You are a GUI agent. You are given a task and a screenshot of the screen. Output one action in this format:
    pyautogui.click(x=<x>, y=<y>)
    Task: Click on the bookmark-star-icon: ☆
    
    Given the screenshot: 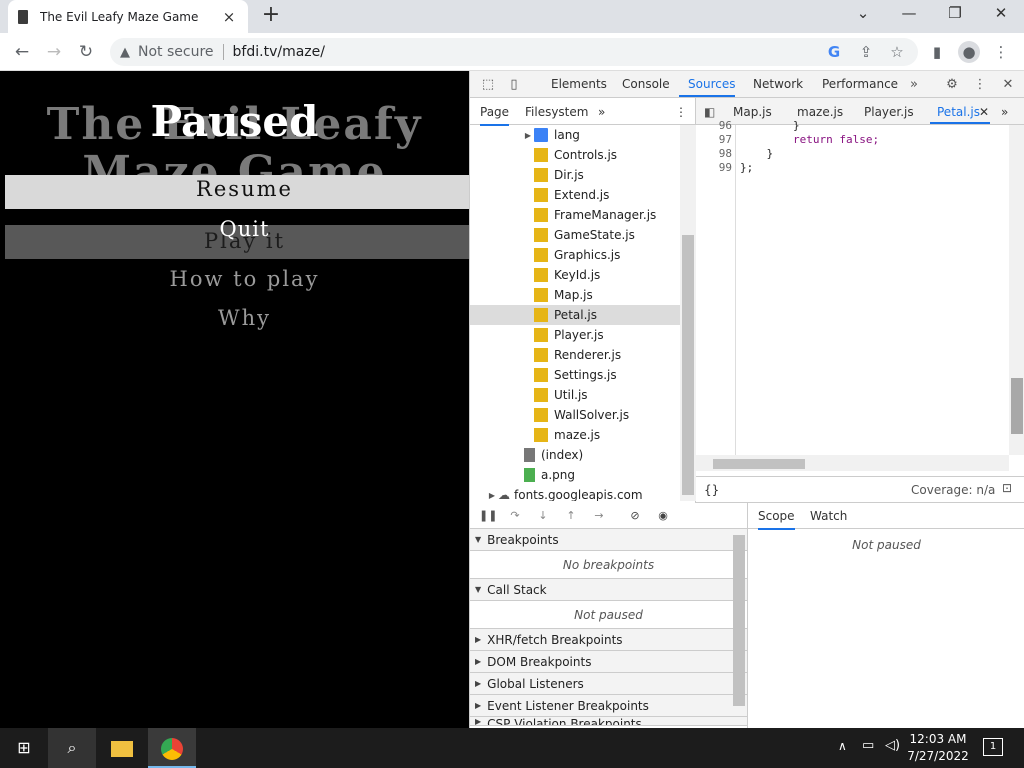 What is the action you would take?
    pyautogui.click(x=897, y=52)
    